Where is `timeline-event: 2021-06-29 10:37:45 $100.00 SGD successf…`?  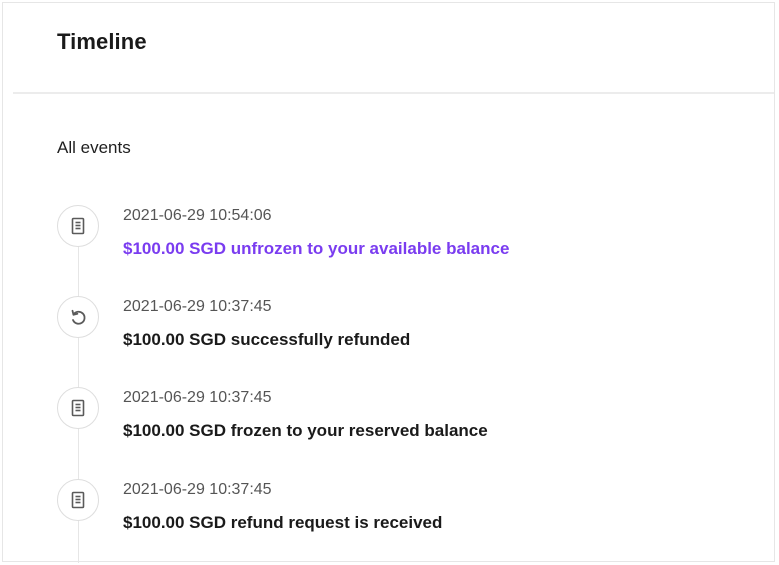 timeline-event: 2021-06-29 10:37:45 $100.00 SGD successf… is located at coordinates (388, 331).